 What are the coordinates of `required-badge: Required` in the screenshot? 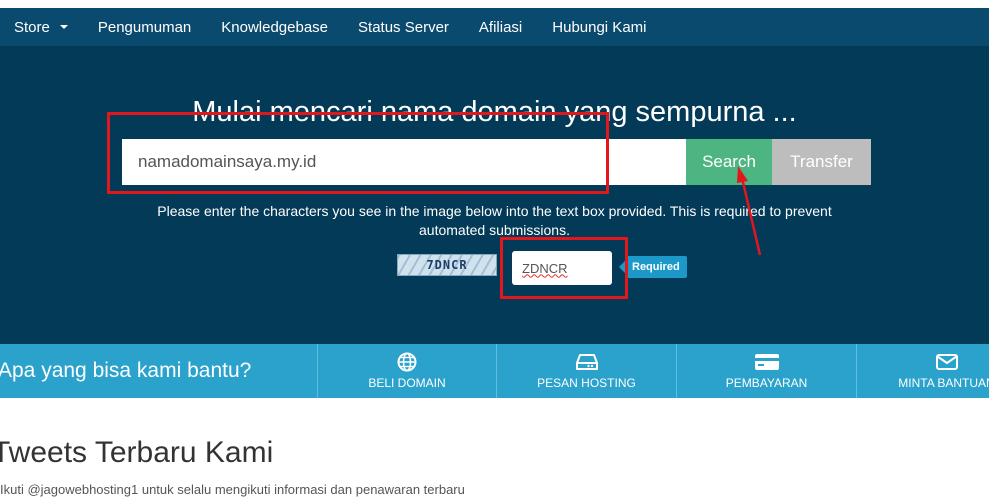 It's located at (653, 267).